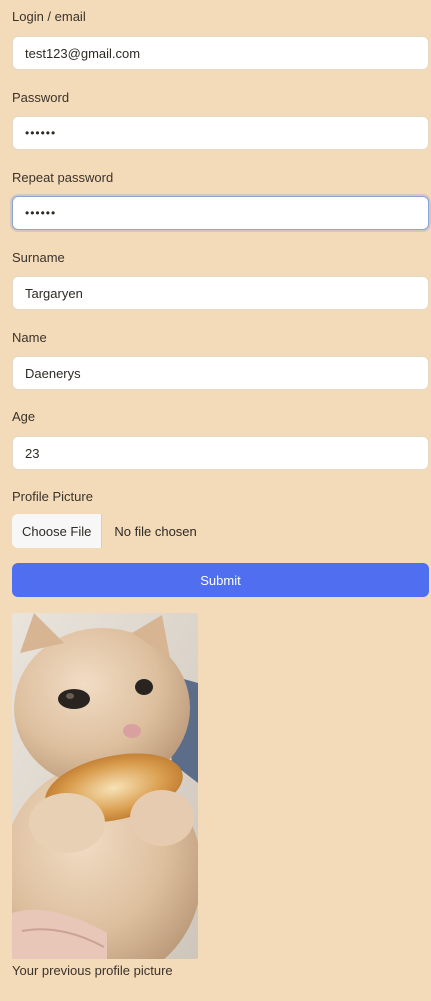  Describe the element at coordinates (29, 337) in the screenshot. I see `name-label: Name` at that location.